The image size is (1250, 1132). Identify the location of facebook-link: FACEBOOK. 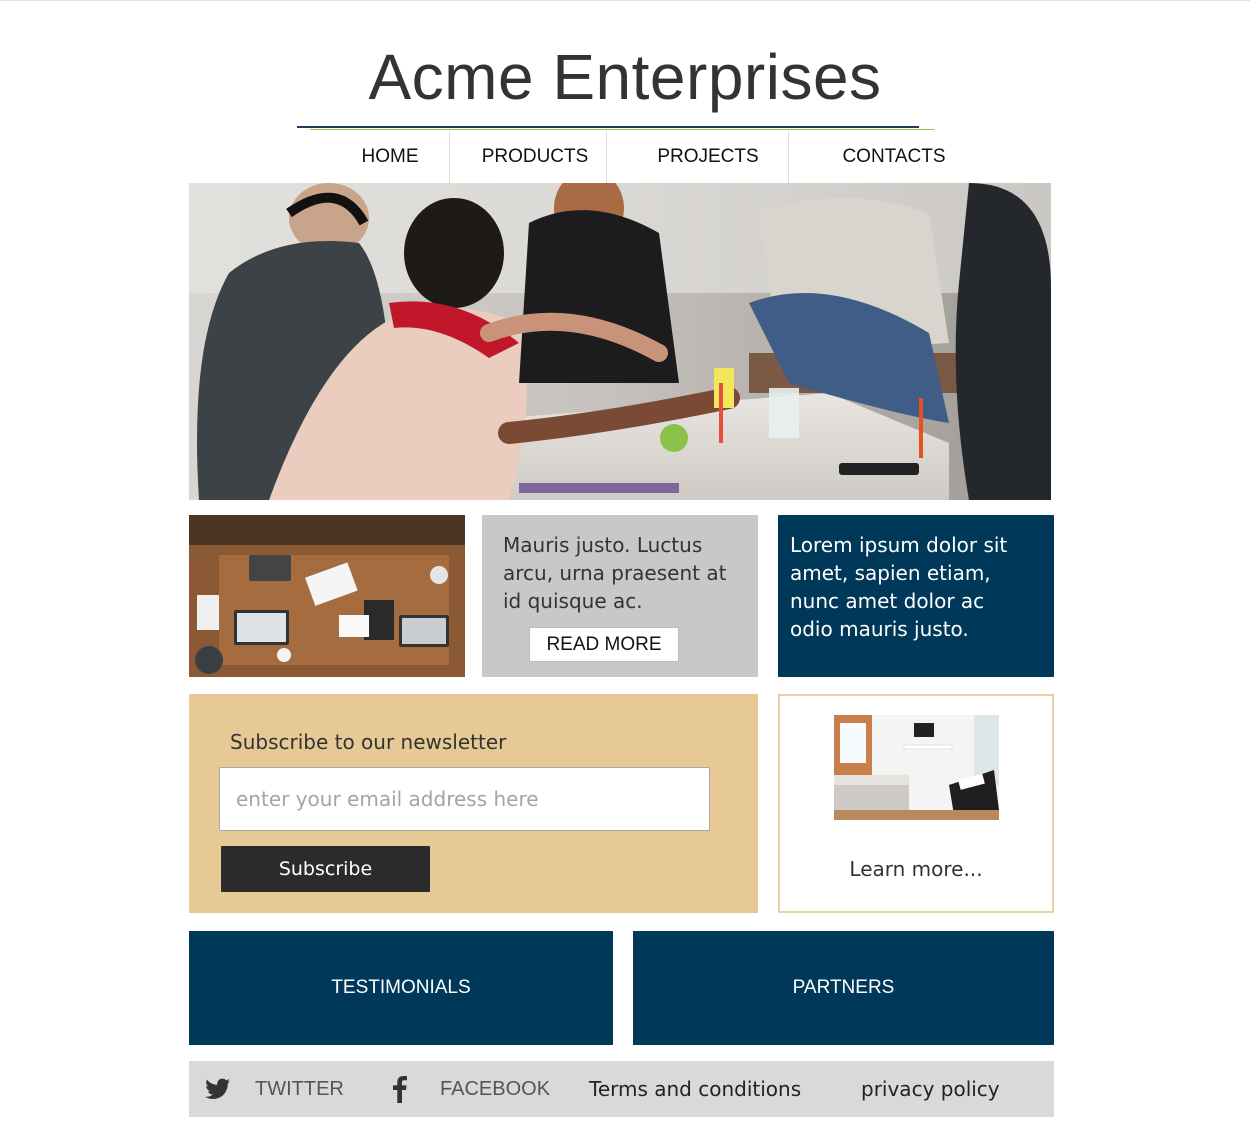
(471, 1089).